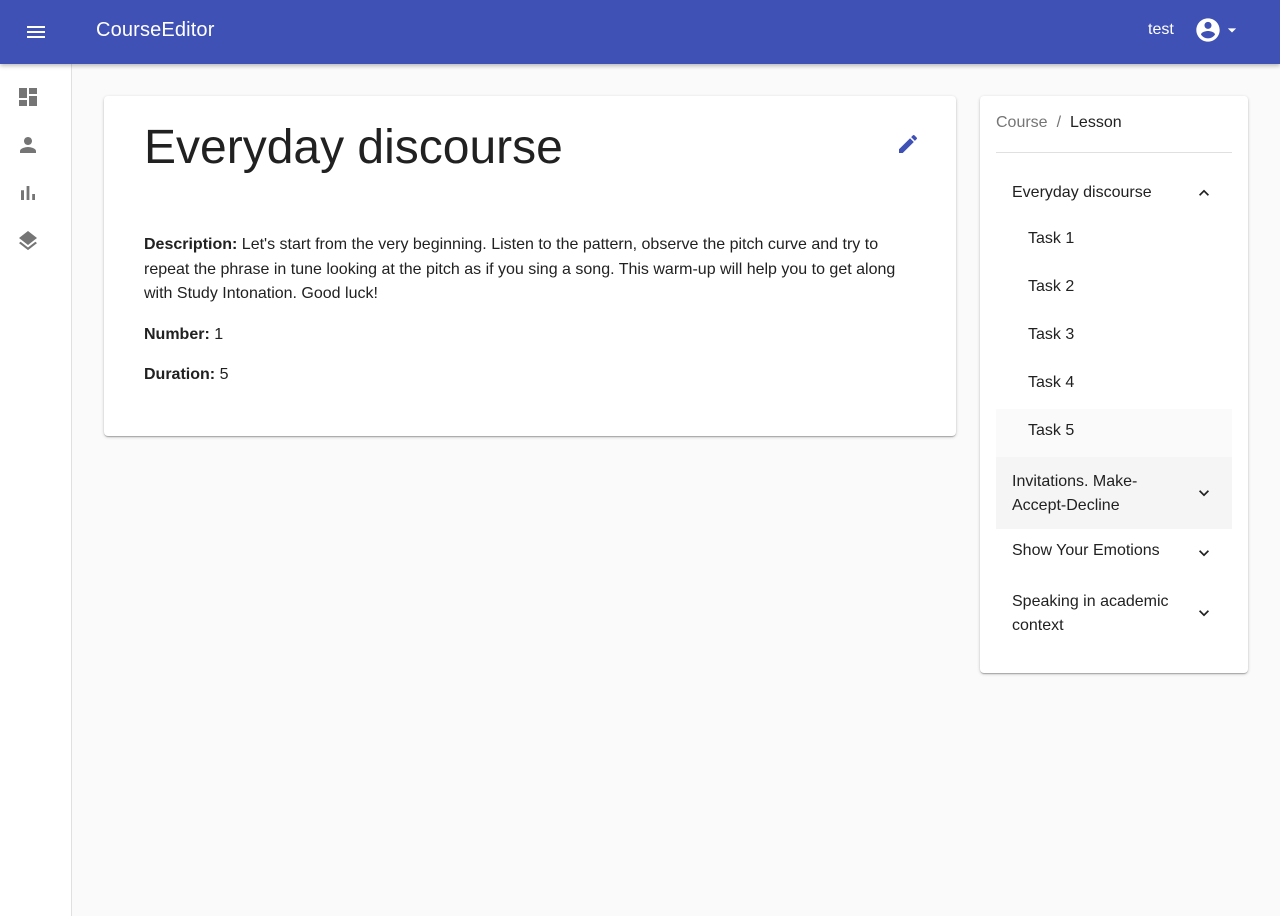 This screenshot has height=916, width=1280. What do you see at coordinates (1022, 123) in the screenshot?
I see `breadcrumb-course: Course` at bounding box center [1022, 123].